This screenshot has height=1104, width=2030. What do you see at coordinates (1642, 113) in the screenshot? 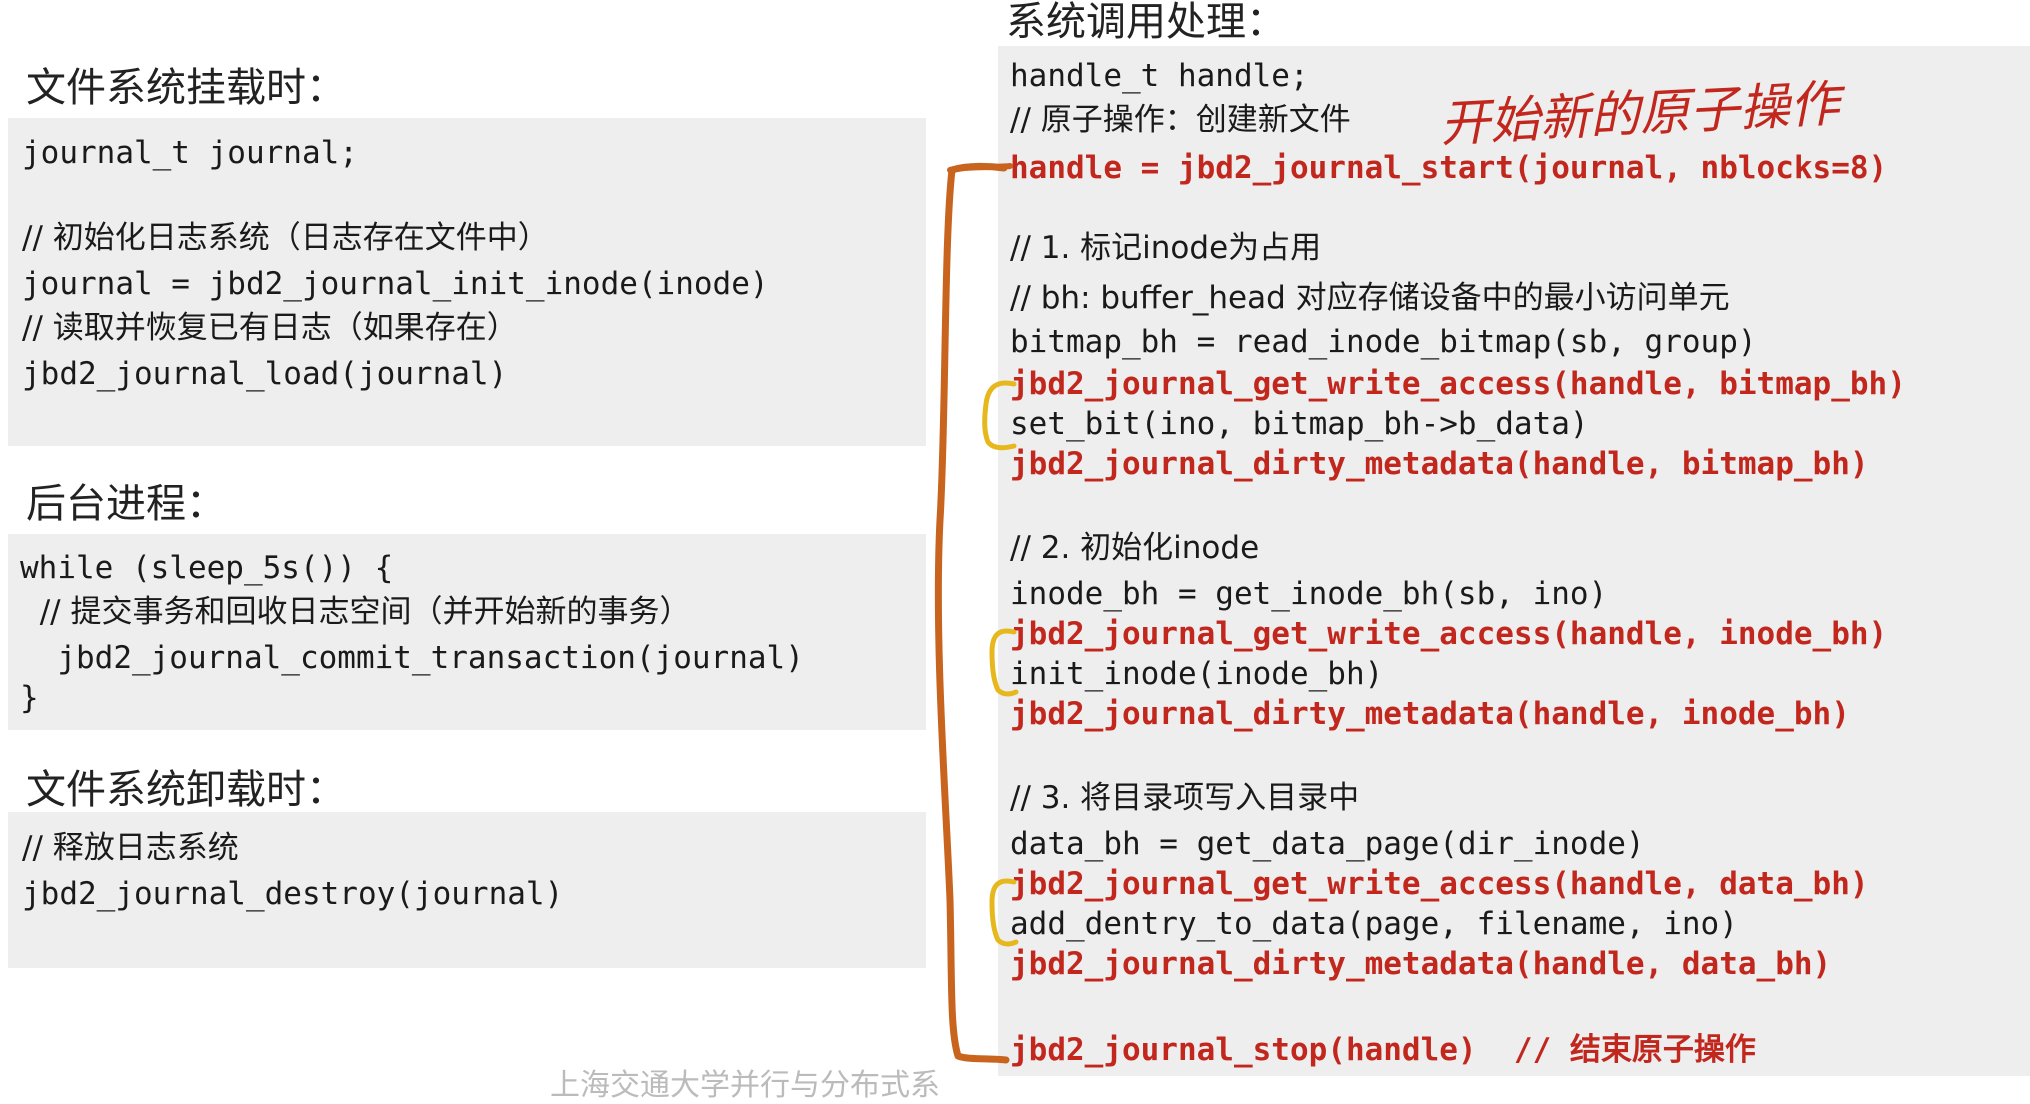
I see `handwritten-note: 开始新的原子操作` at bounding box center [1642, 113].